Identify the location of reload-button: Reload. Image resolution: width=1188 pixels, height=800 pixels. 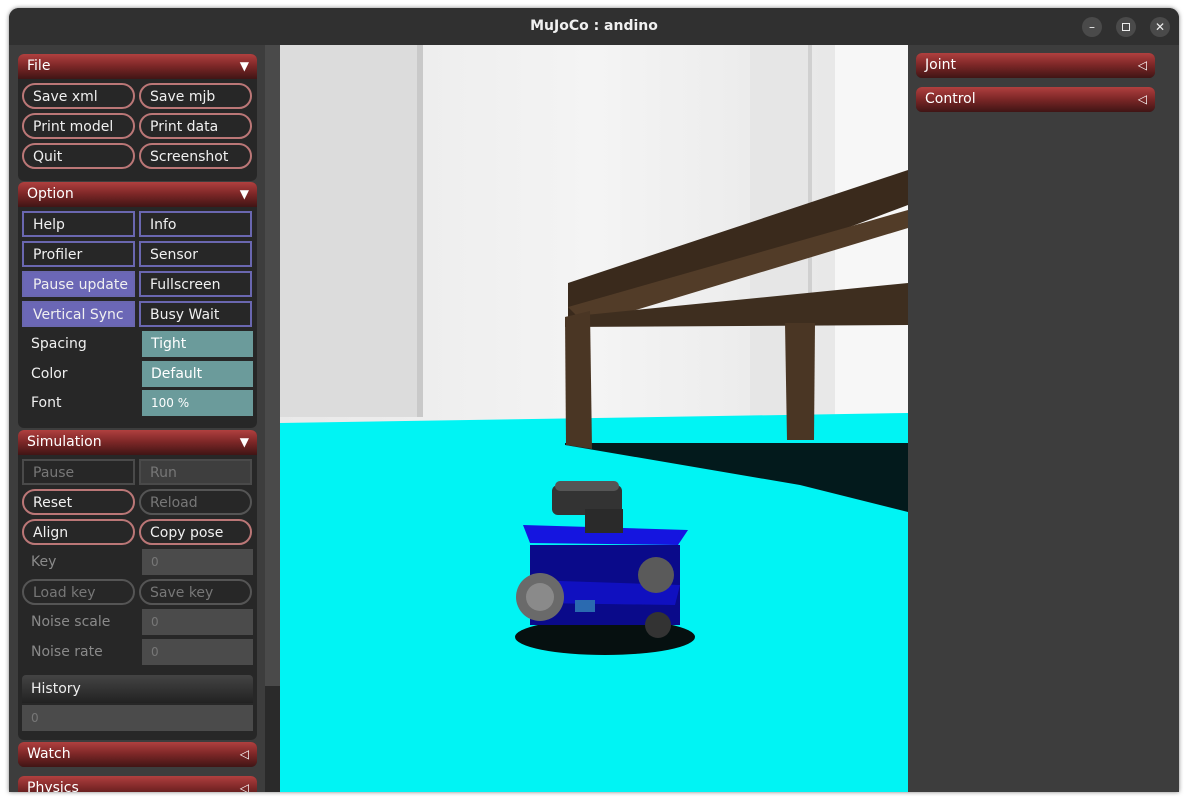
(195, 502).